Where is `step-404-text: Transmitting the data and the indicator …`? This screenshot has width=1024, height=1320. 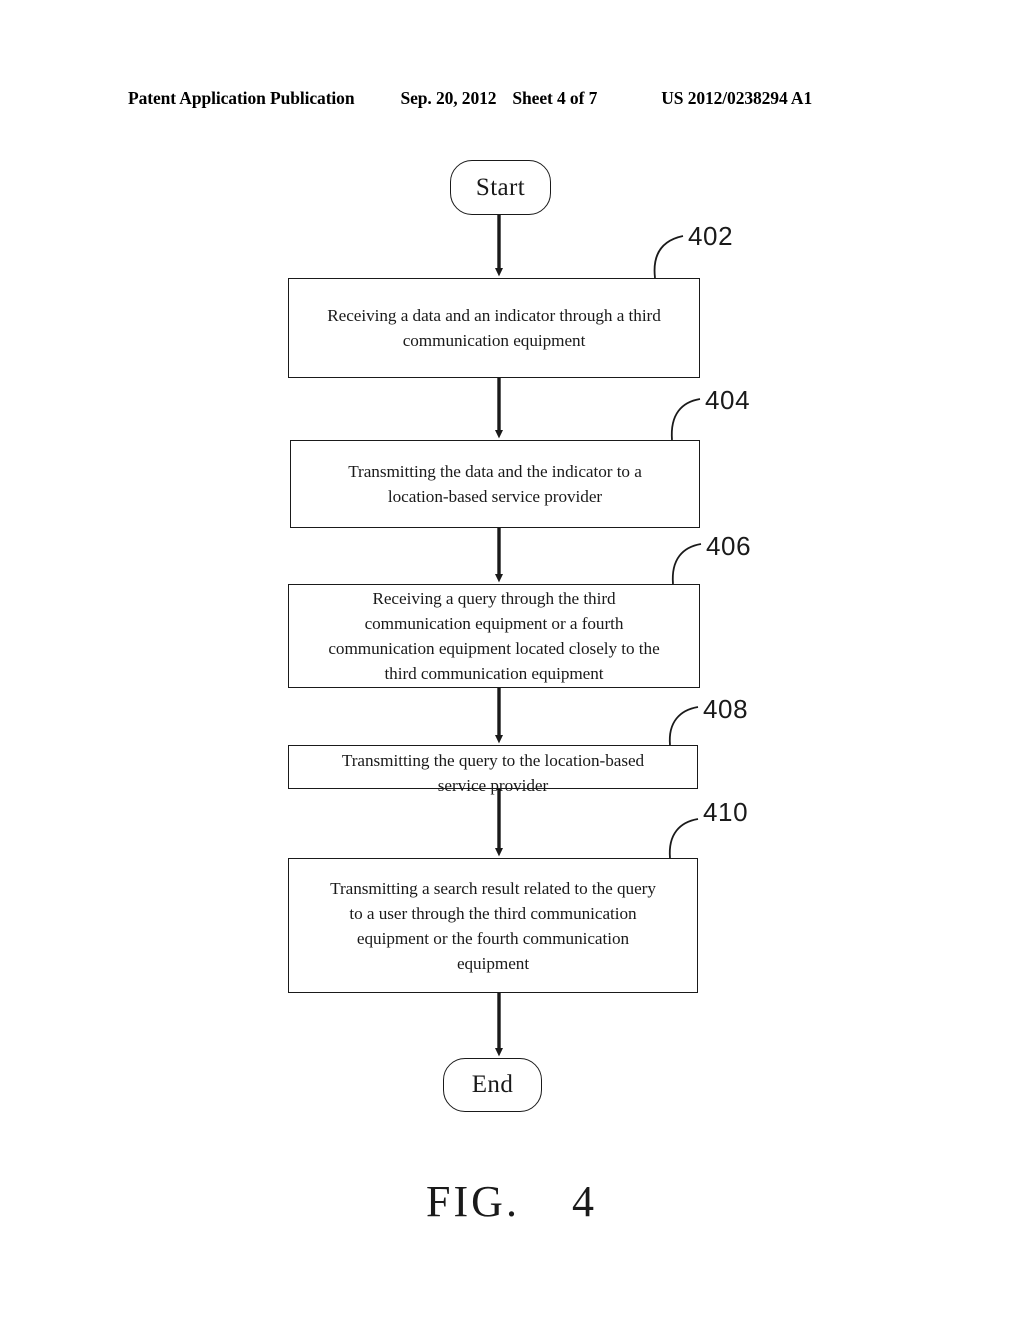
step-404-text: Transmitting the data and the indicator … is located at coordinates (495, 484).